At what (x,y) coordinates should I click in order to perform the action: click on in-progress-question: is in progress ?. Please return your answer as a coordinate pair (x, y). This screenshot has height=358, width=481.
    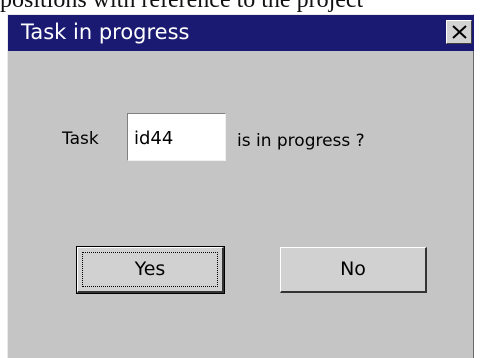
    Looking at the image, I should click on (301, 141).